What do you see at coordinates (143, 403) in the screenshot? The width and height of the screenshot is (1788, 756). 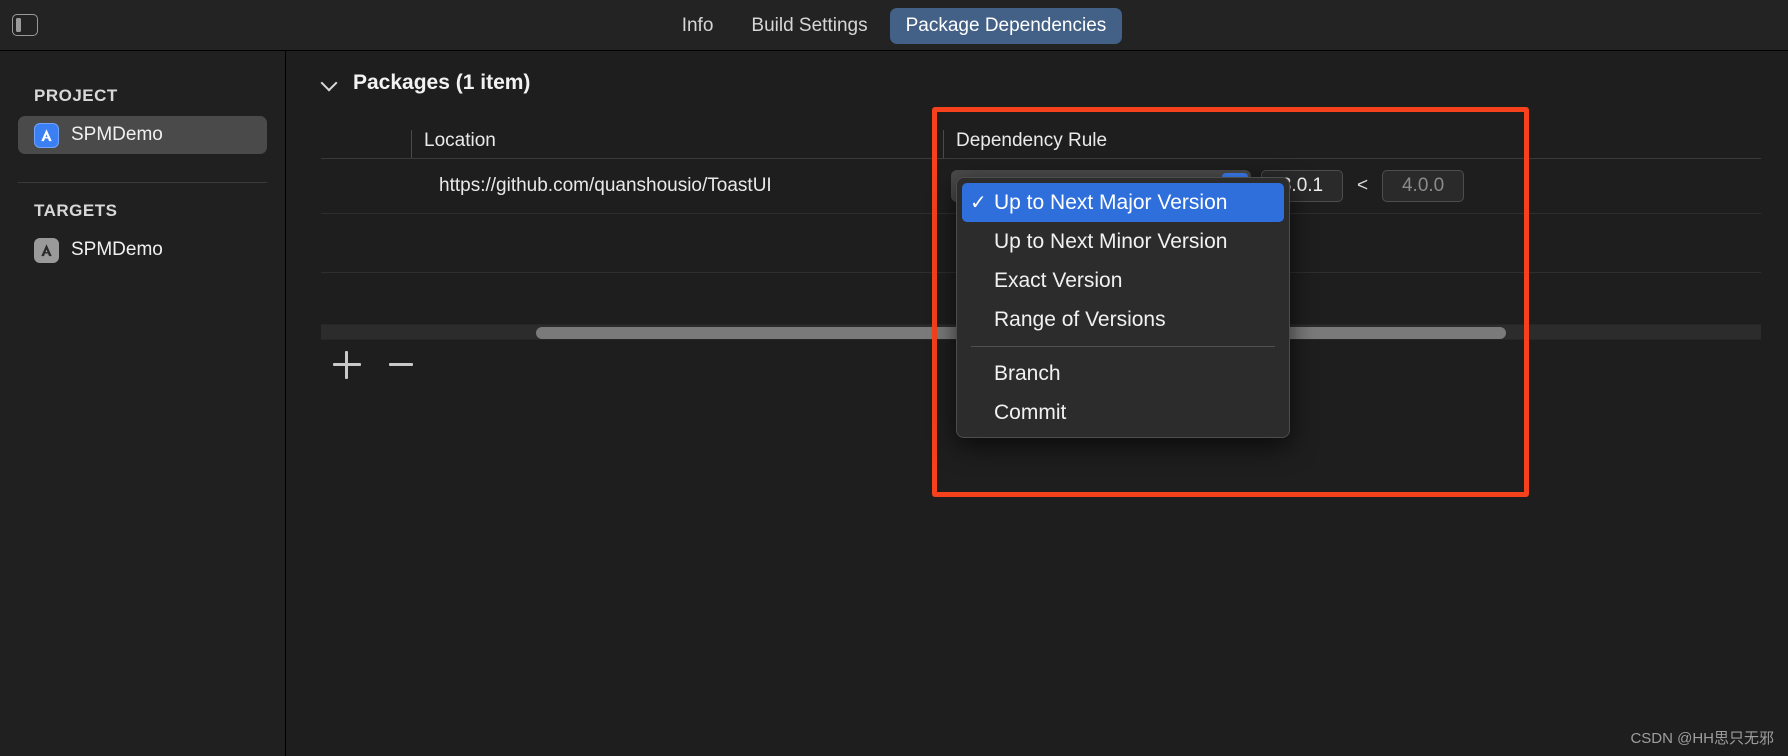 I see `left-sidebar: PROJECT SPMDemo TARGETS SPMDemo` at bounding box center [143, 403].